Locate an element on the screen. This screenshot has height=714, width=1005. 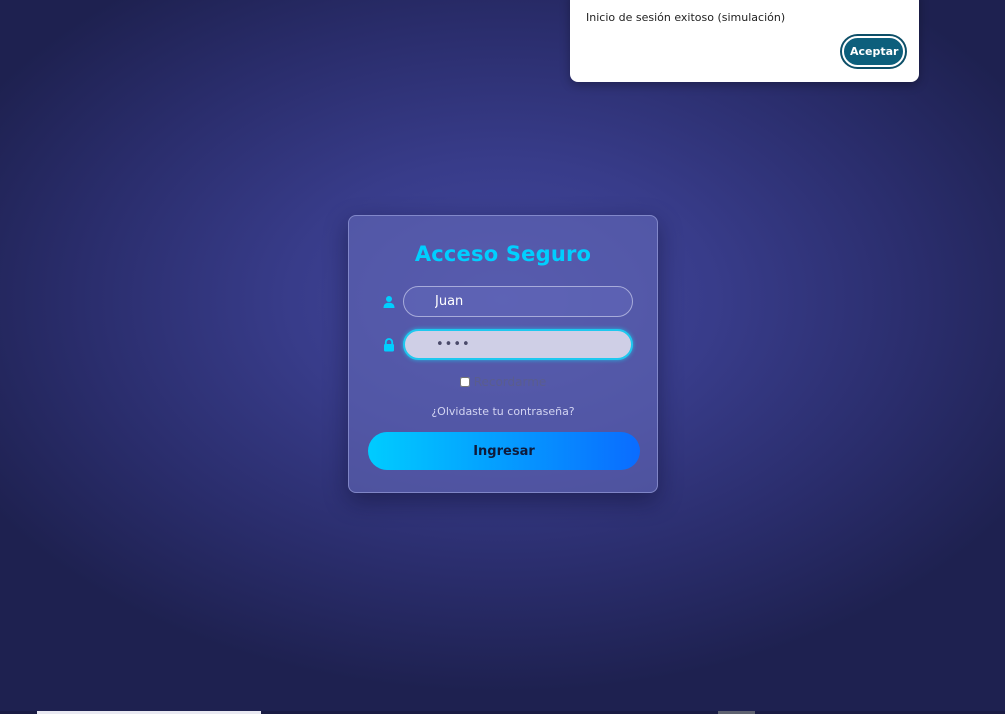
remember-me-label: Recordarme is located at coordinates (510, 382).